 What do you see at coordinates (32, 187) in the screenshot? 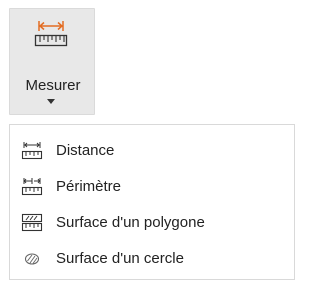
I see `perimeter-ruler-icon` at bounding box center [32, 187].